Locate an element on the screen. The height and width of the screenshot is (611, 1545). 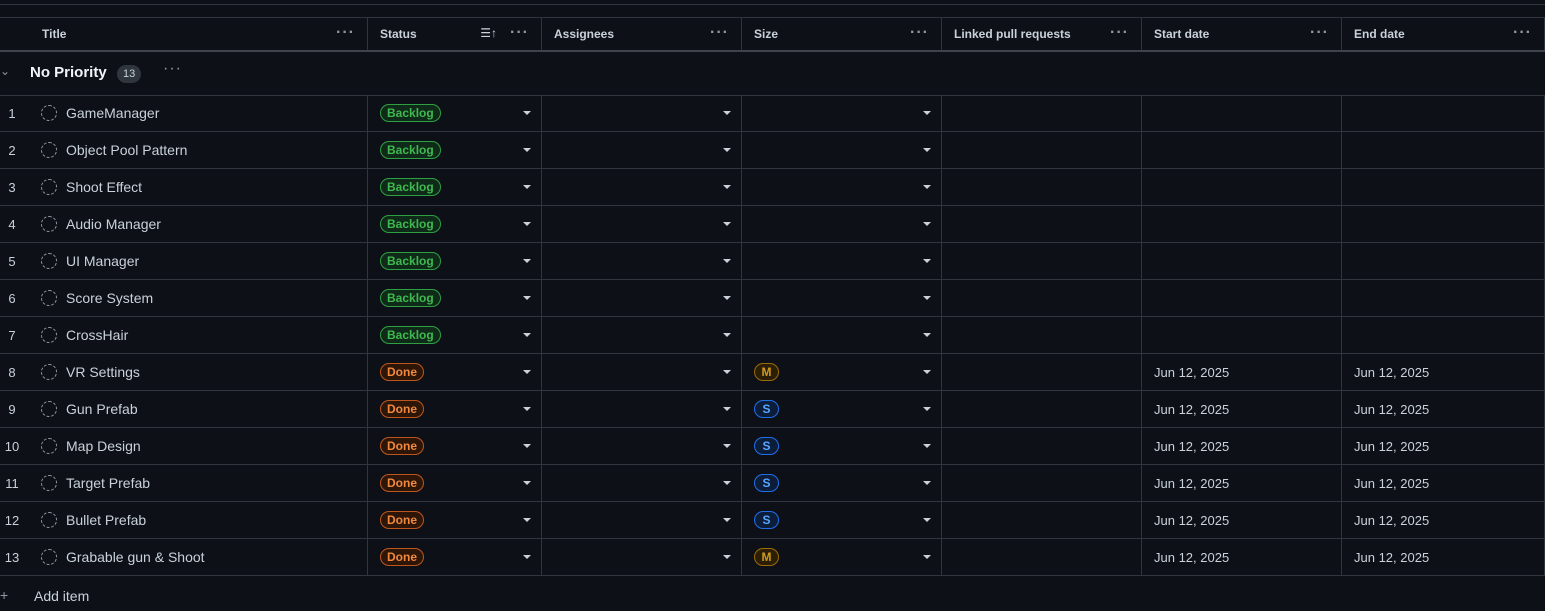
item-title: CrossHair is located at coordinates (97, 335).